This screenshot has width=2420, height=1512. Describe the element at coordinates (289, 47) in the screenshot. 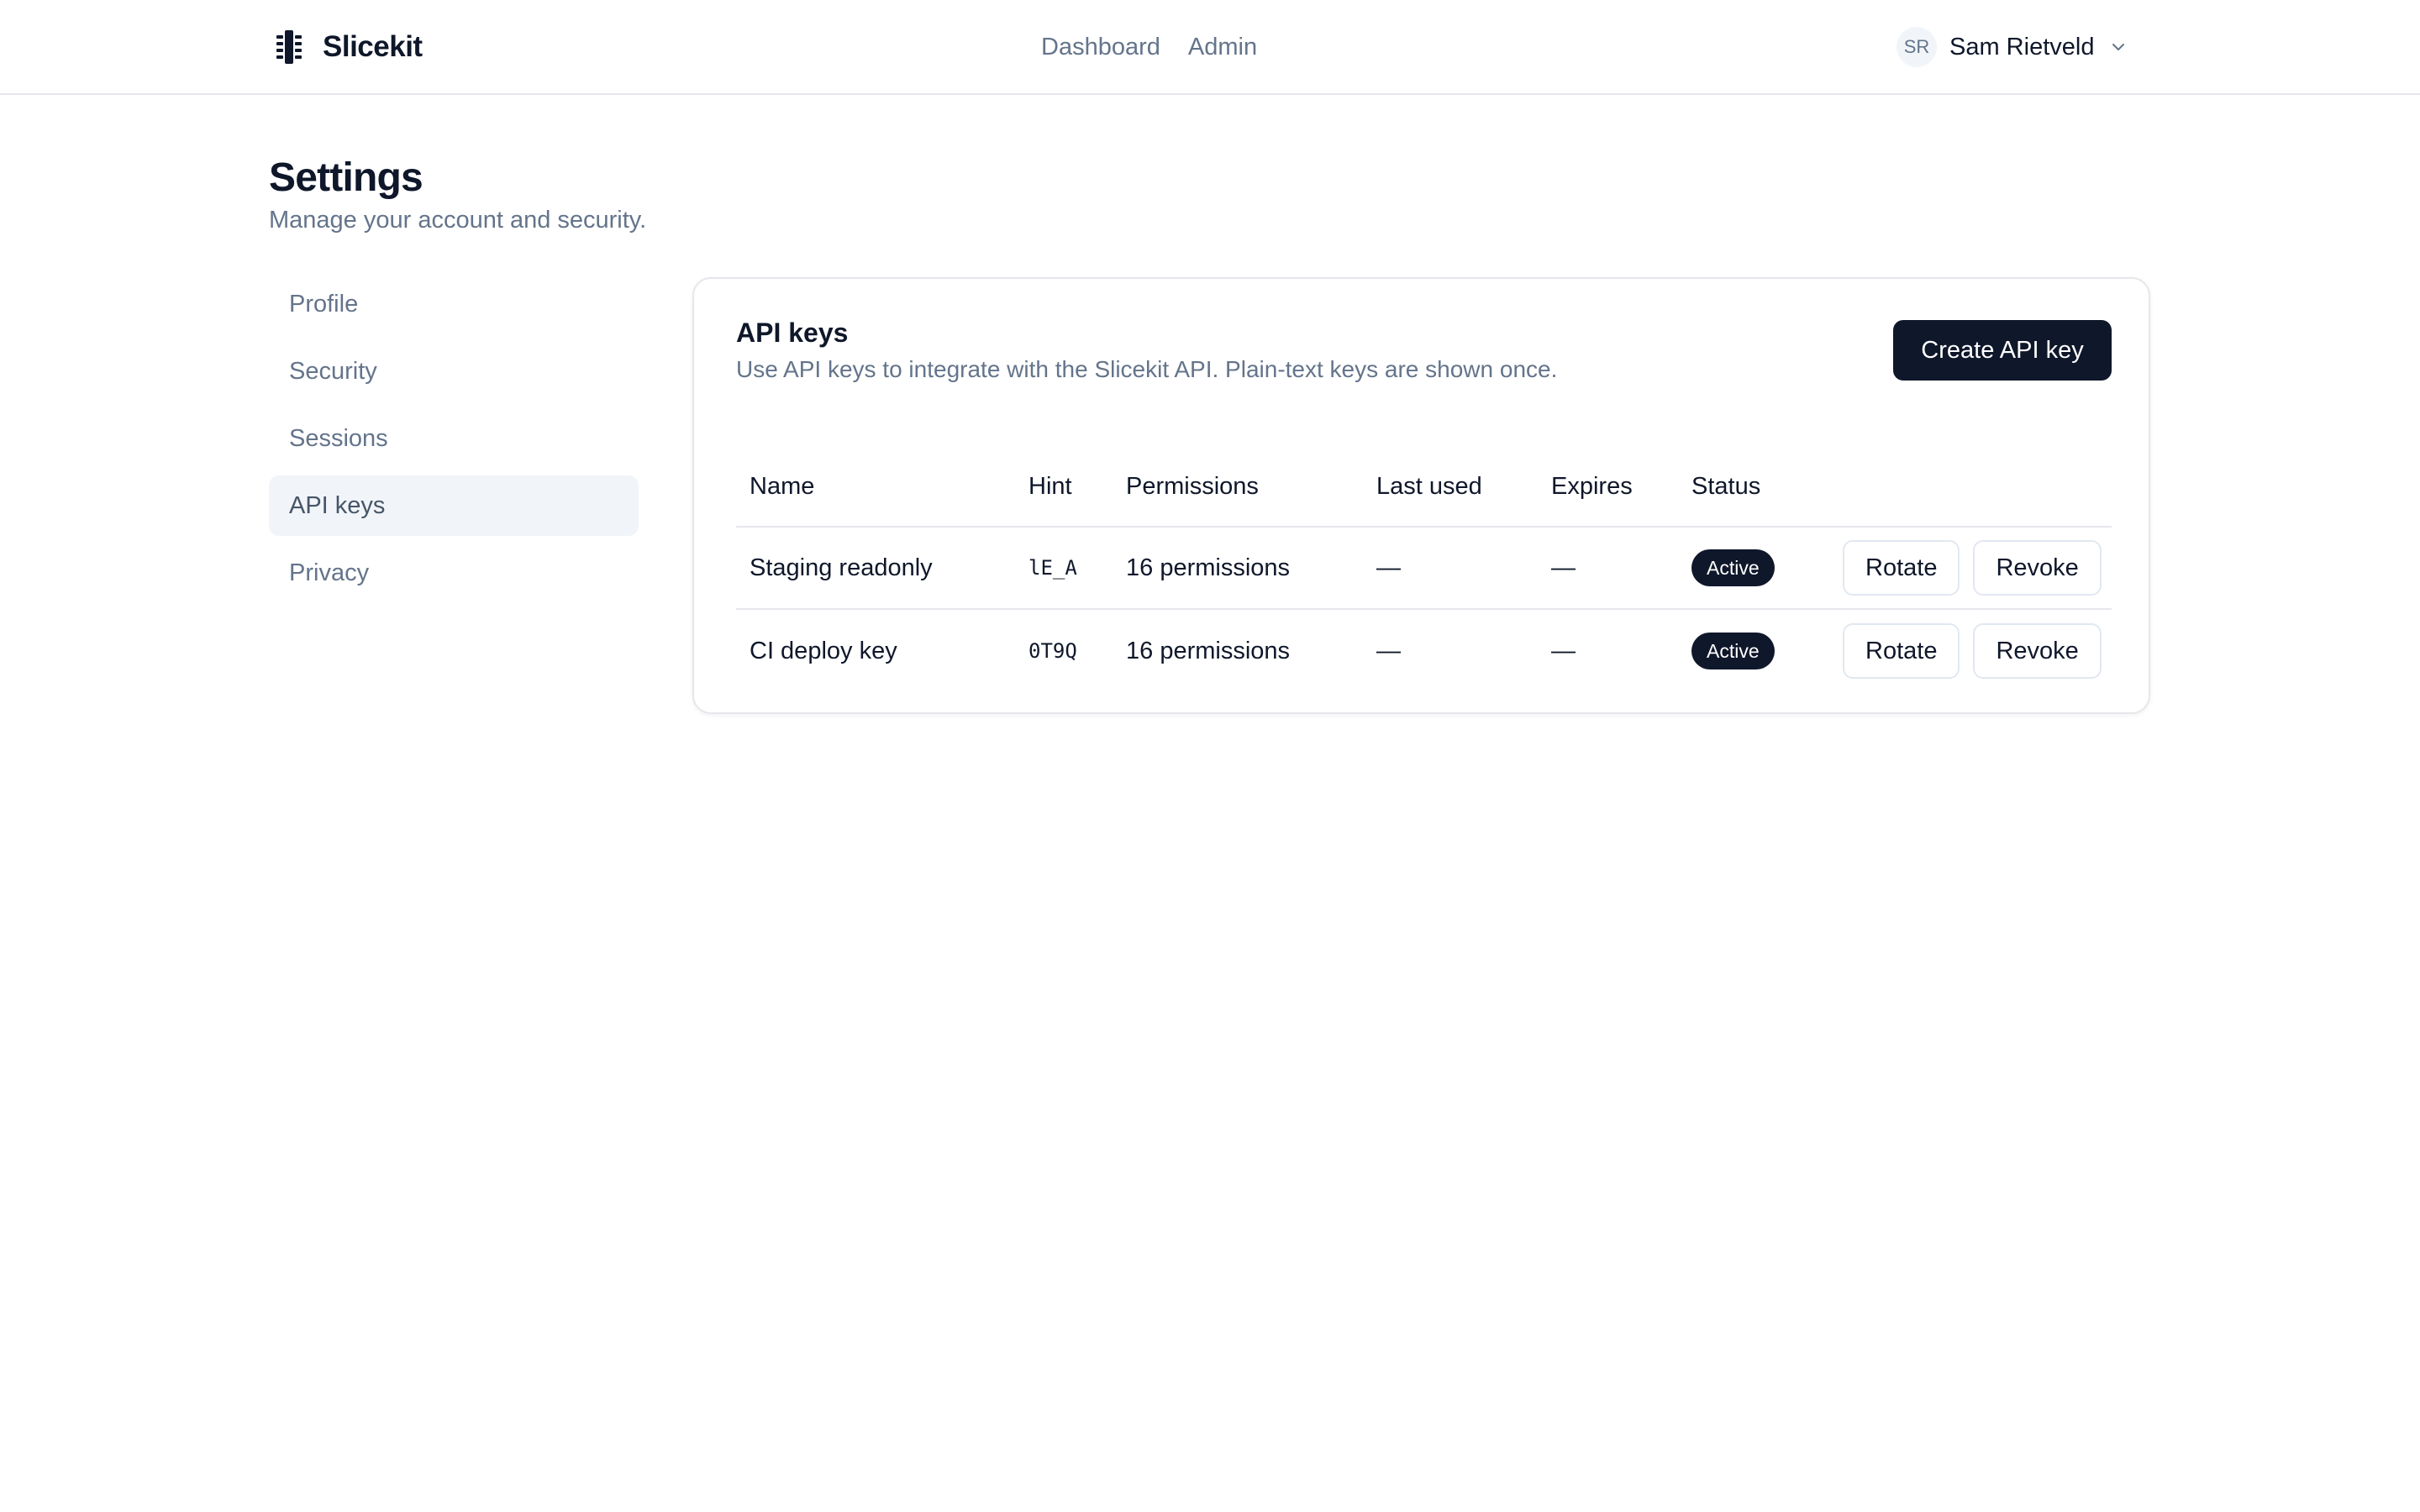

I see `slicekit-logo-icon` at that location.